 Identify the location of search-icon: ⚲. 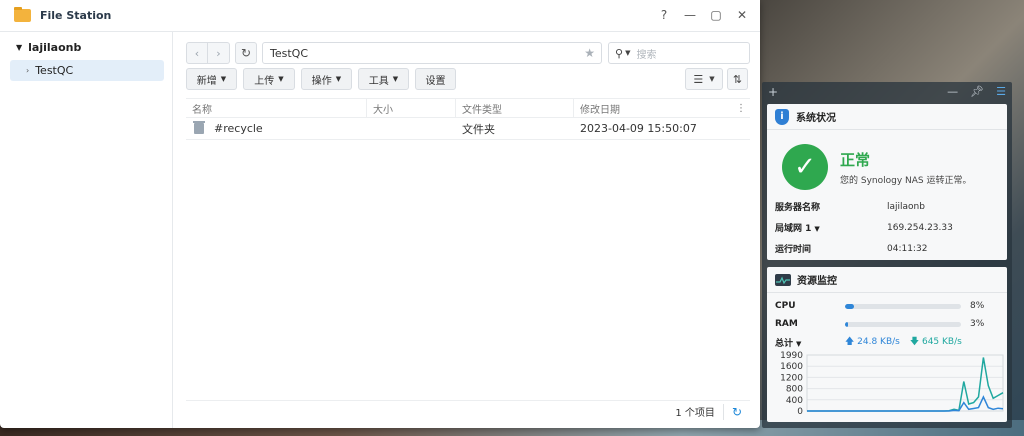
(619, 53).